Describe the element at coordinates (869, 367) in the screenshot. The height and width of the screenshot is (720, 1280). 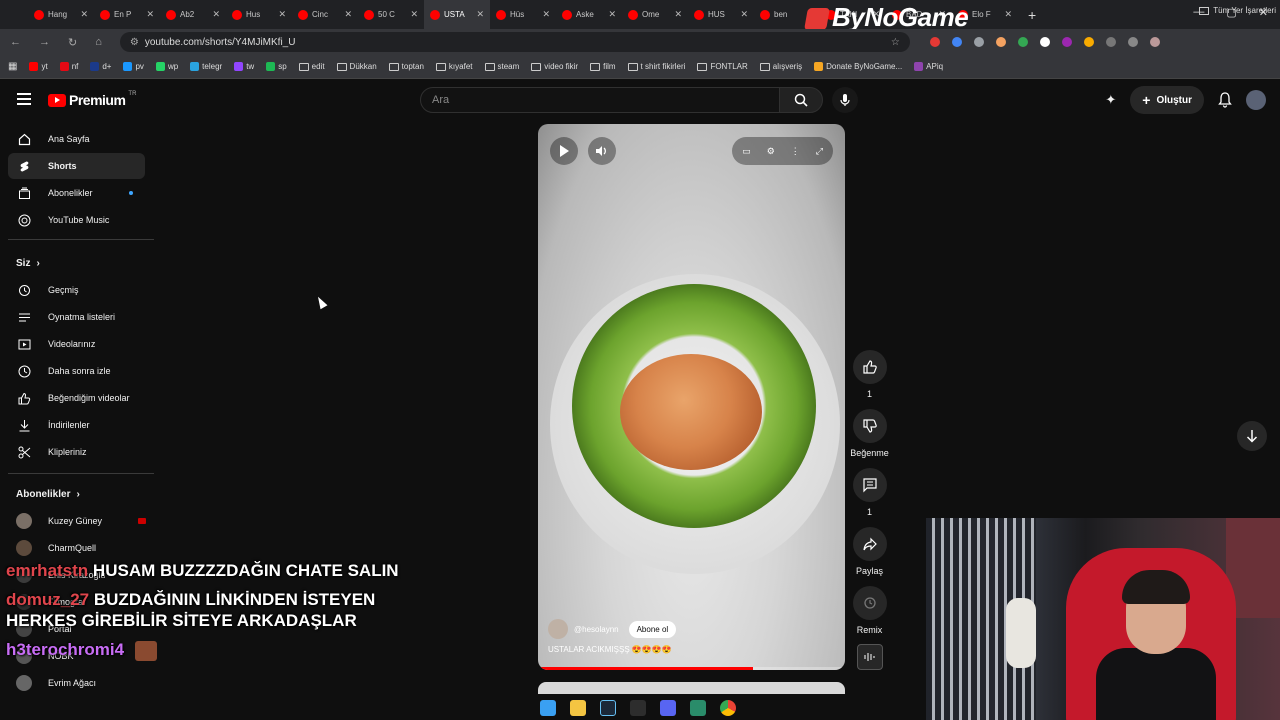
I see `like-button` at that location.